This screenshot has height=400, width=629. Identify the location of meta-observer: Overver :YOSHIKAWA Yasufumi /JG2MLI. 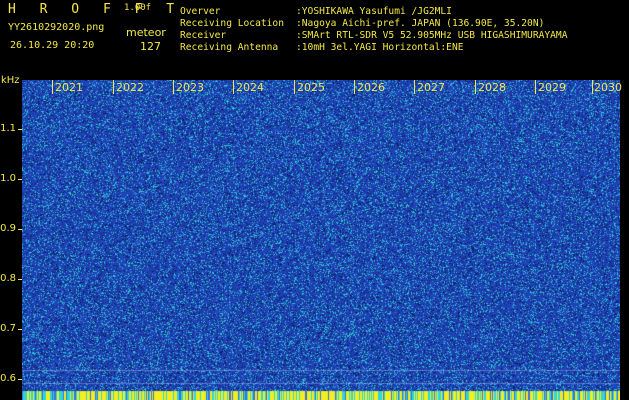
(316, 12).